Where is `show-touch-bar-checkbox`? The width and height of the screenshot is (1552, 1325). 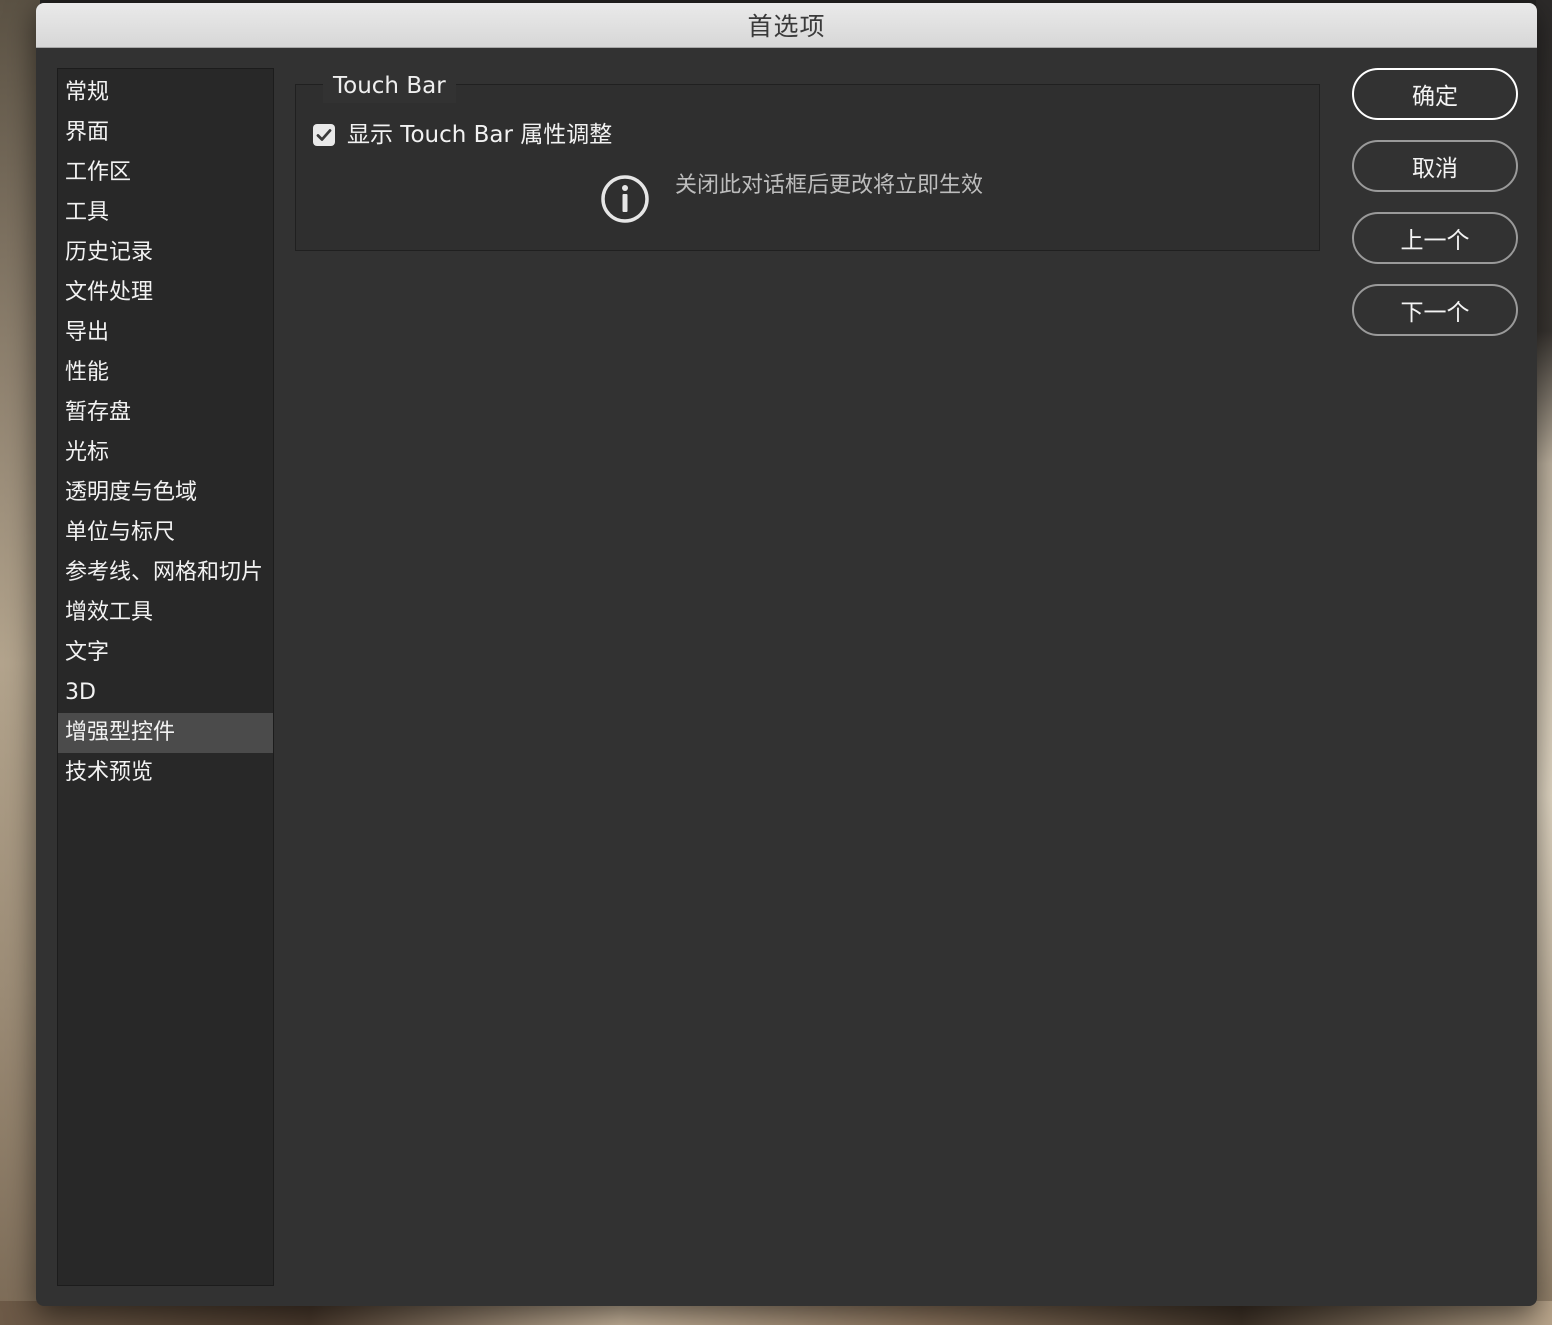
show-touch-bar-checkbox is located at coordinates (324, 135).